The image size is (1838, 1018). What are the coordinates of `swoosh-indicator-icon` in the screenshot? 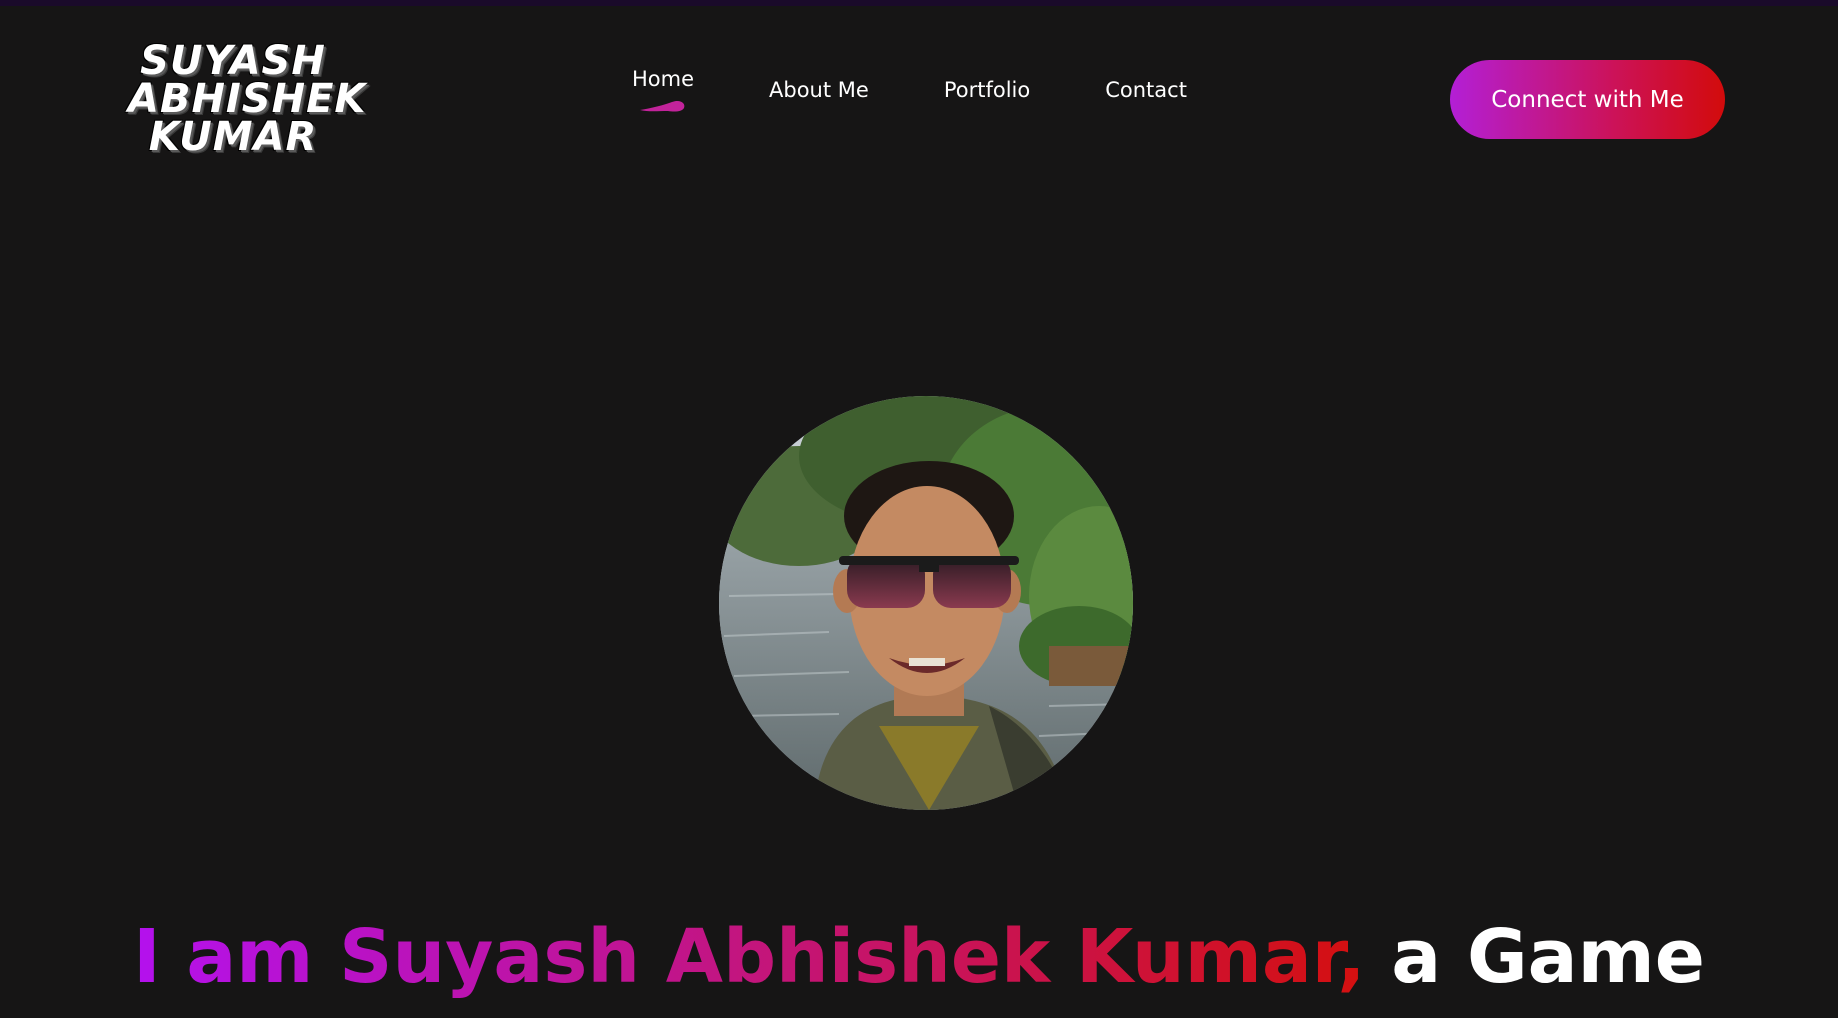 It's located at (662, 106).